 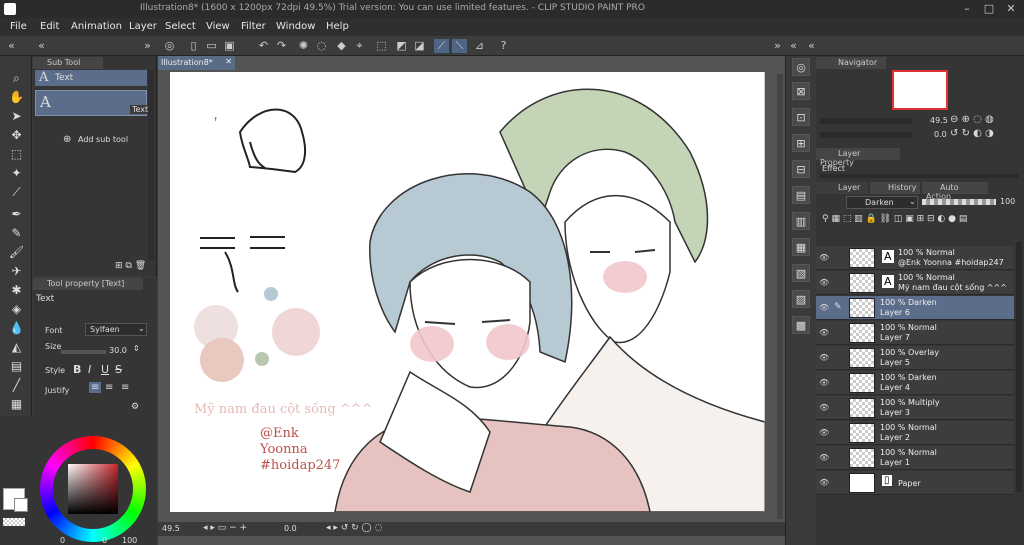 I want to click on align-left-button: ≡, so click(x=95, y=387).